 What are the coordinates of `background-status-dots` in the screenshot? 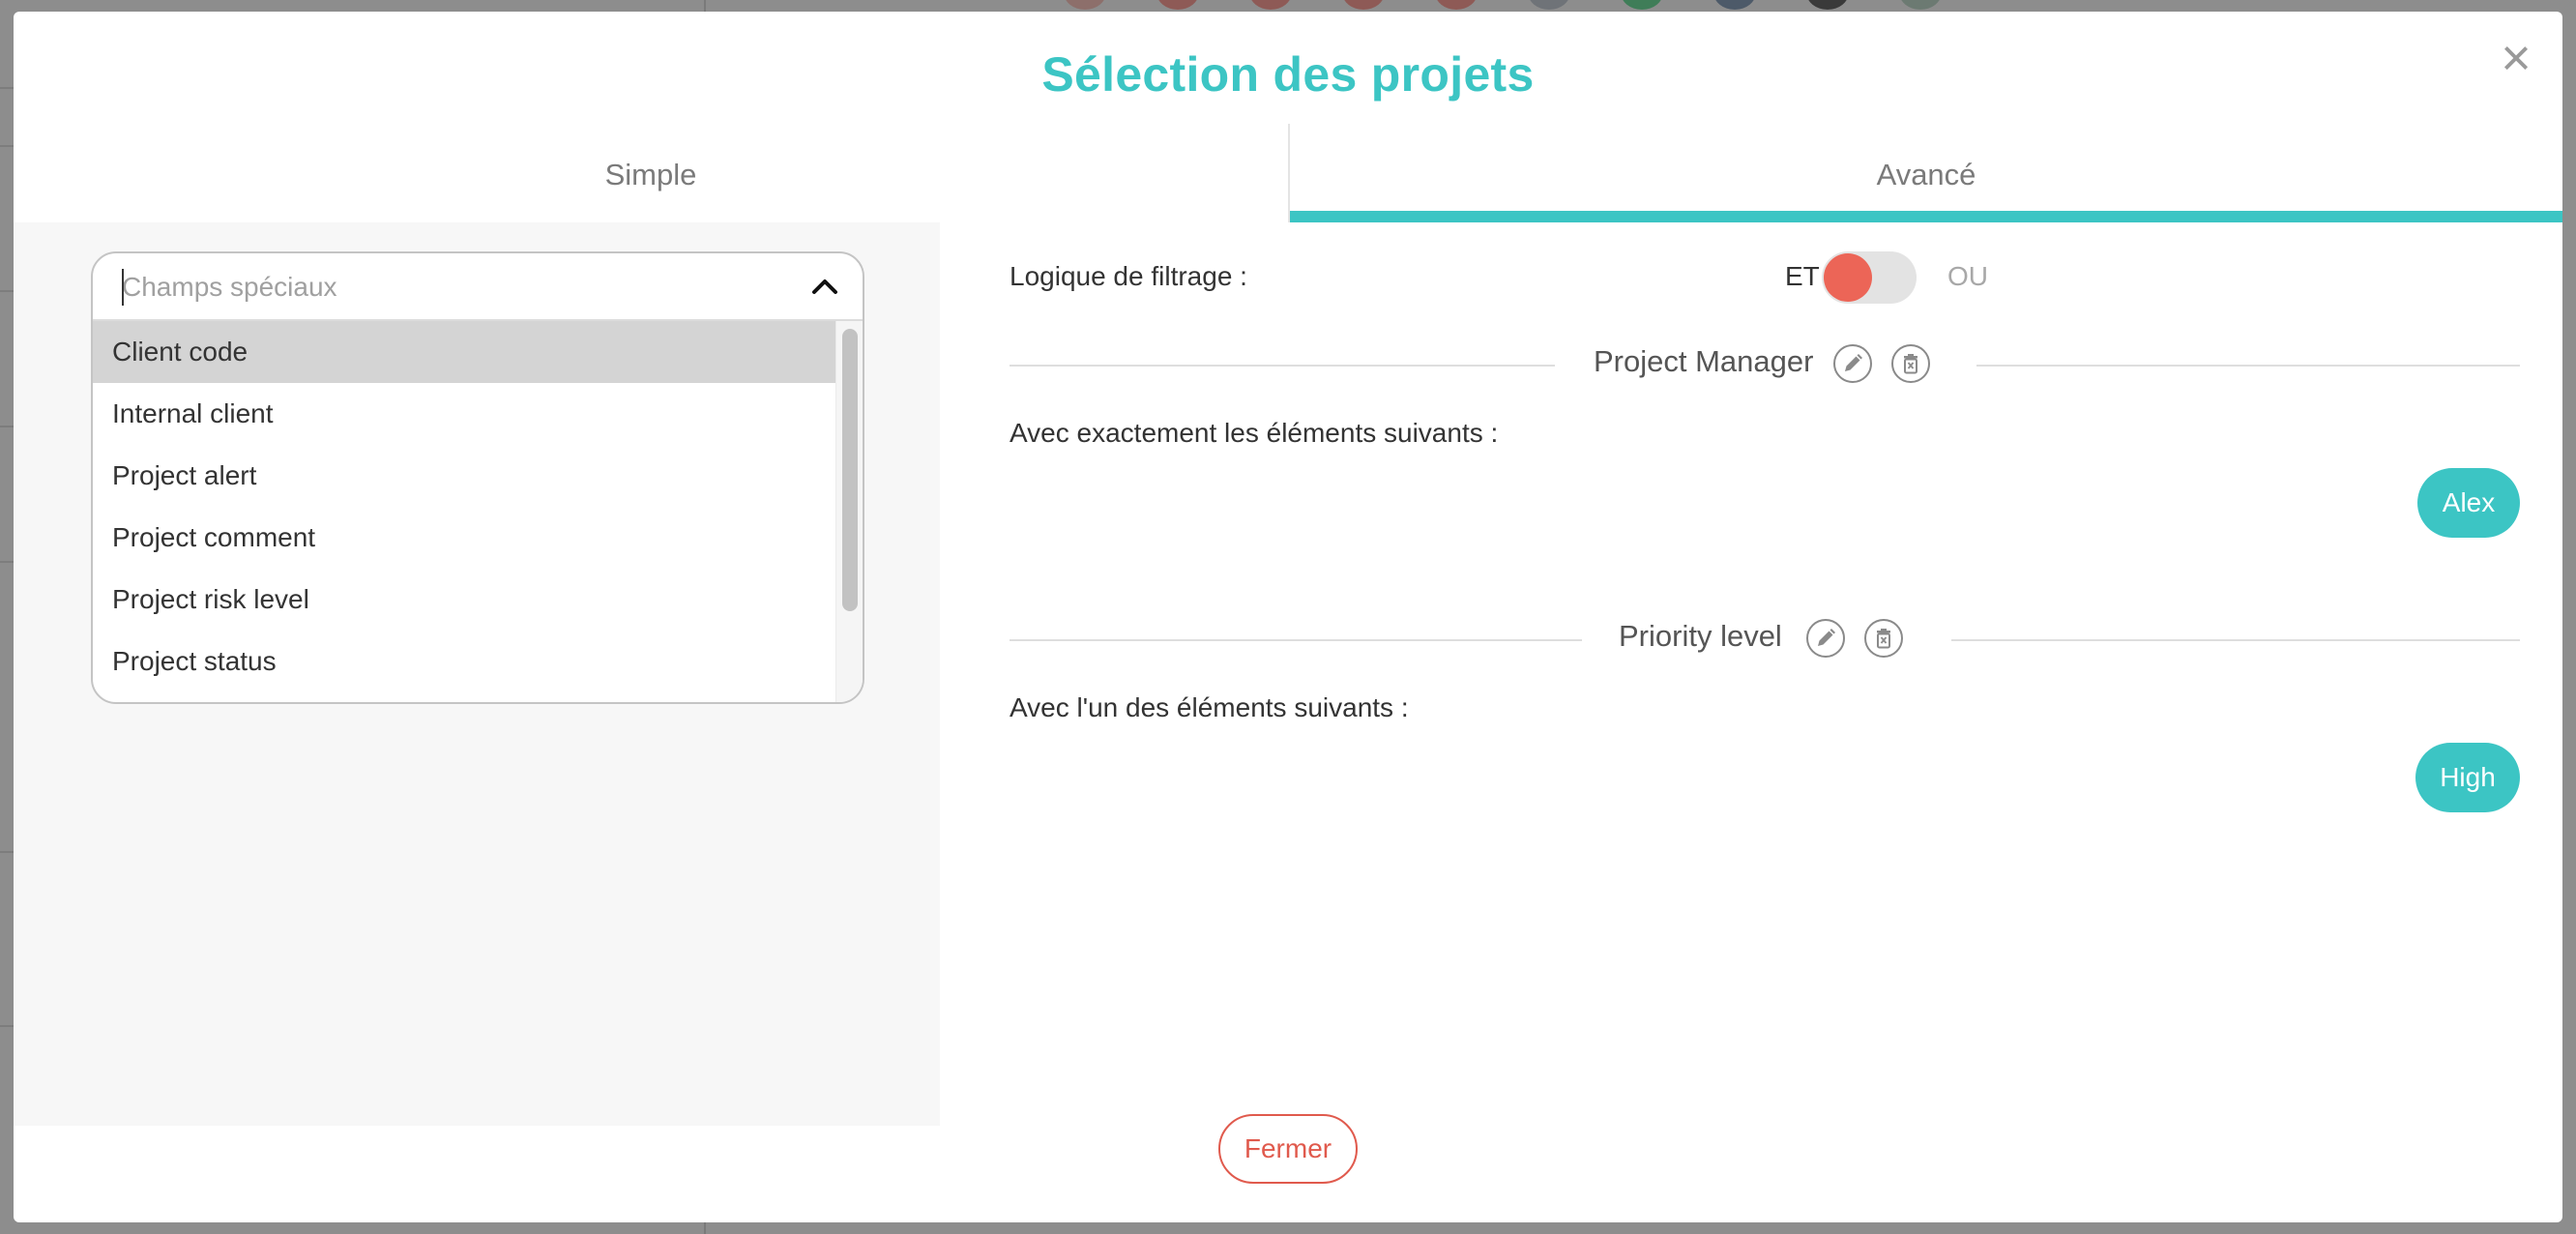 It's located at (1503, 5).